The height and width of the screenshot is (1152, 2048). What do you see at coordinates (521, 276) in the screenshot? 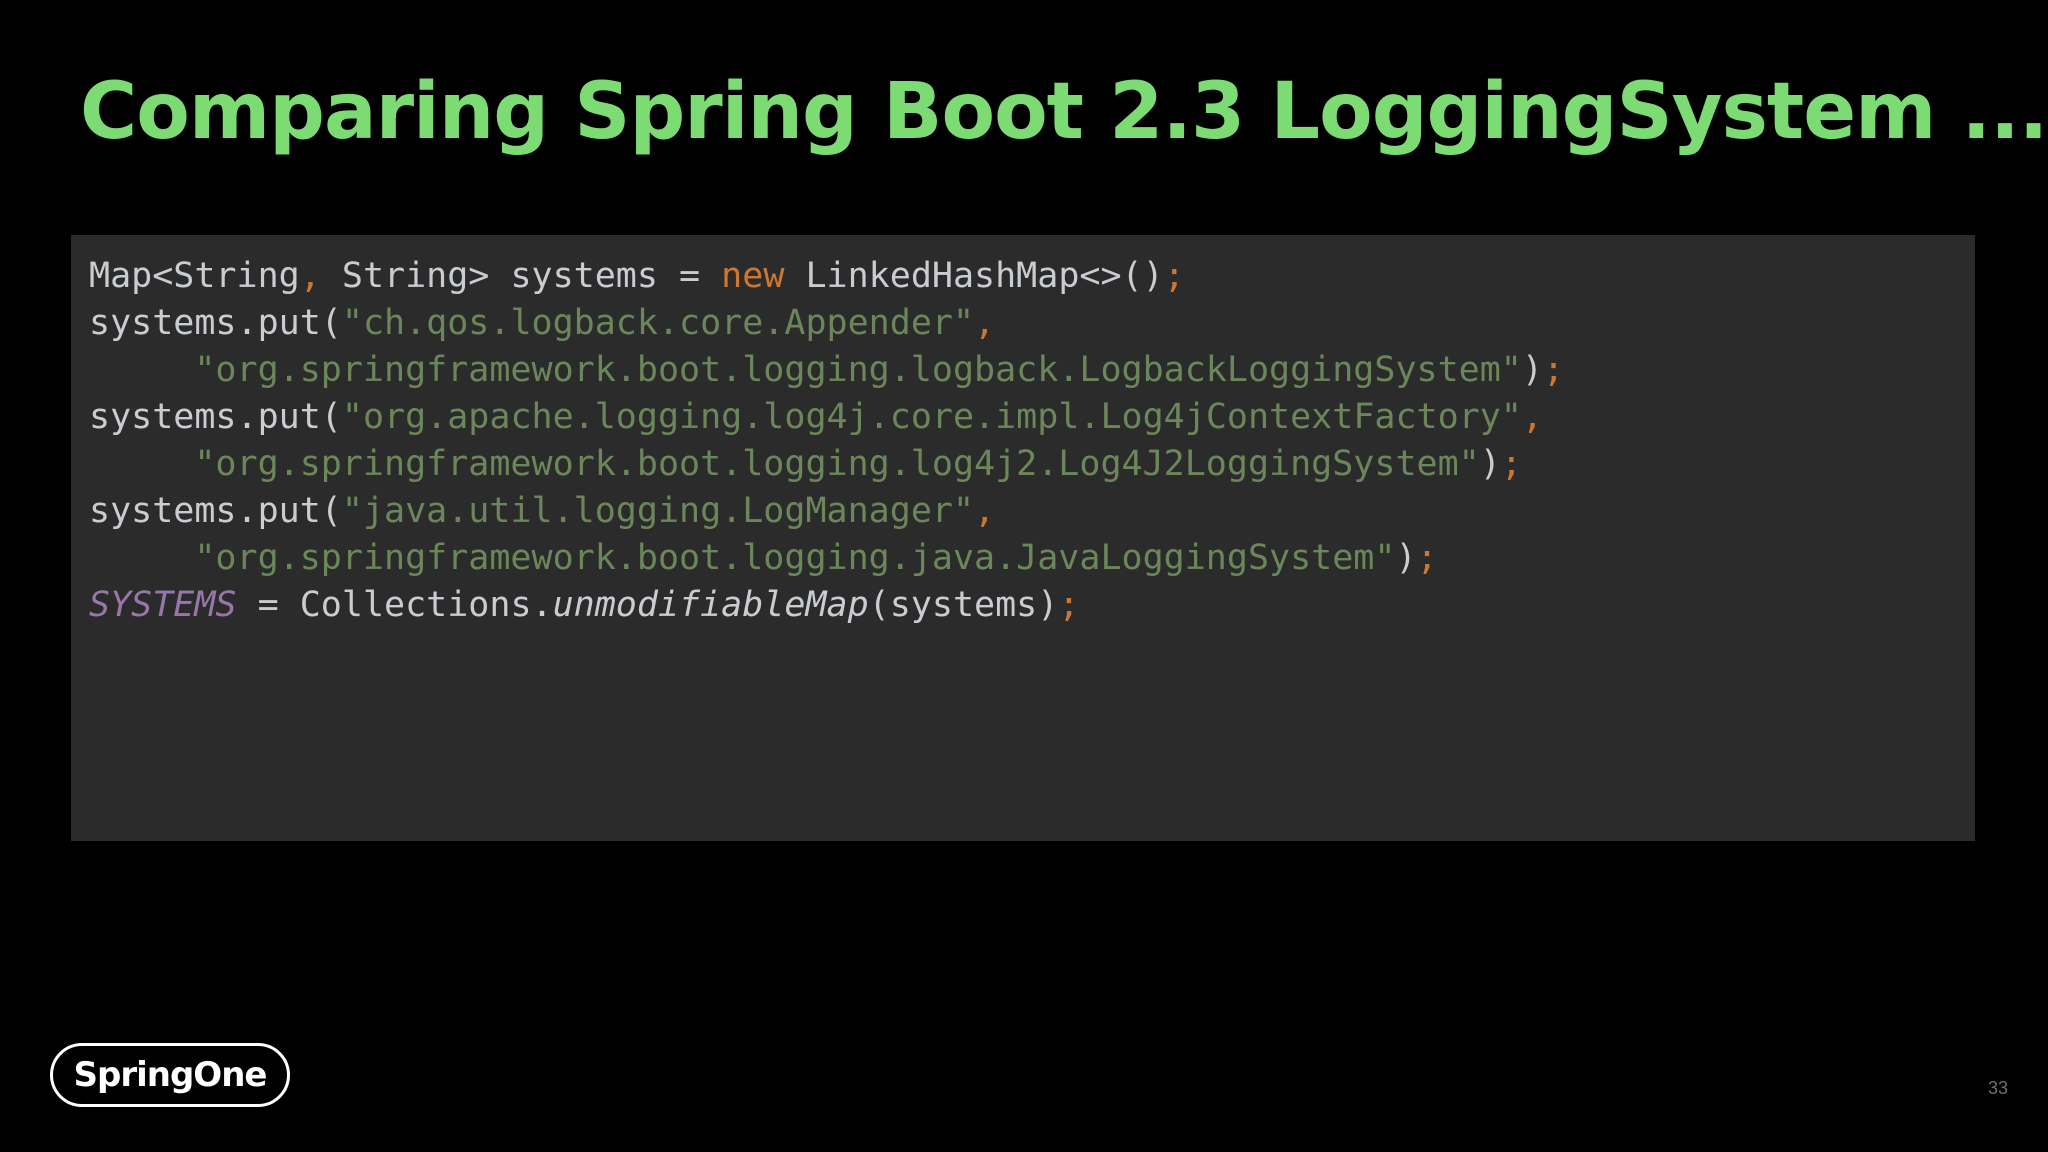
I see `code-token: String> systems =` at bounding box center [521, 276].